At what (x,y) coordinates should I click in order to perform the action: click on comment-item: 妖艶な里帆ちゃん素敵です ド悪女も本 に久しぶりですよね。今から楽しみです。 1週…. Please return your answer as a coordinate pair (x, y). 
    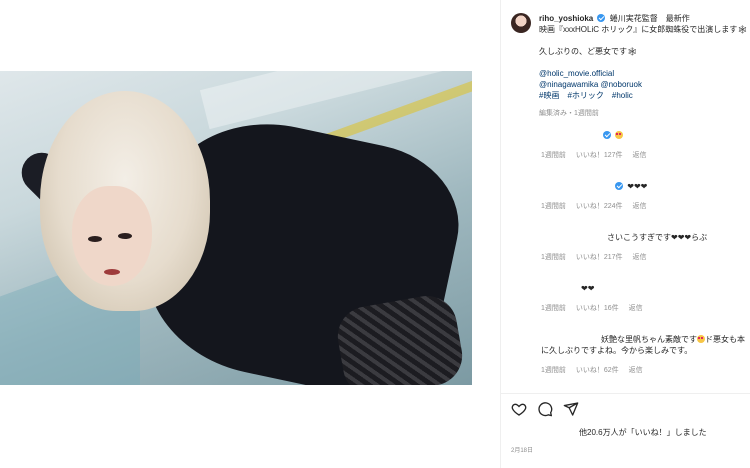
    Looking at the image, I should click on (645, 354).